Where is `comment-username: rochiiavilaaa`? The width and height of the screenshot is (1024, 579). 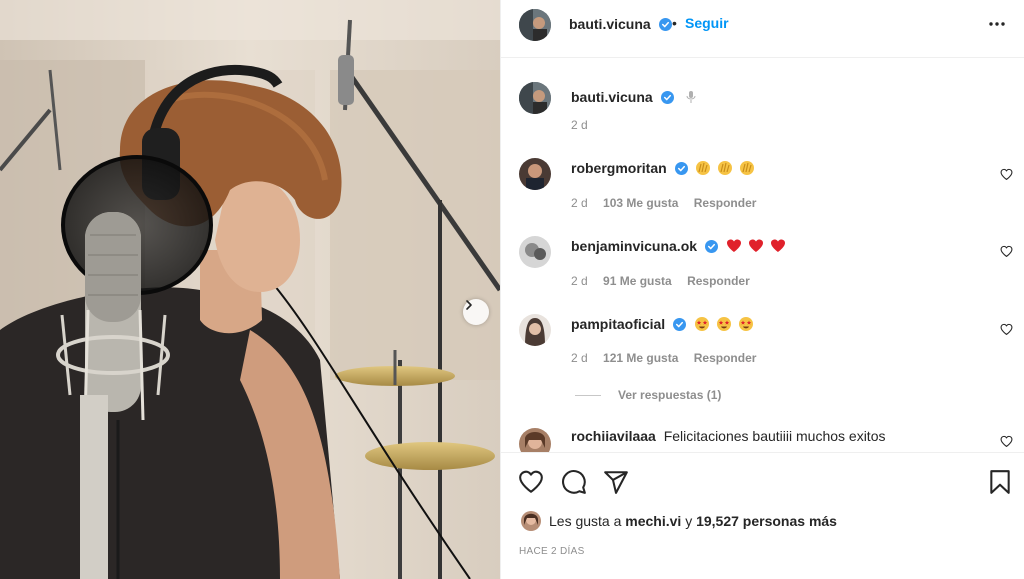 comment-username: rochiiavilaaa is located at coordinates (613, 436).